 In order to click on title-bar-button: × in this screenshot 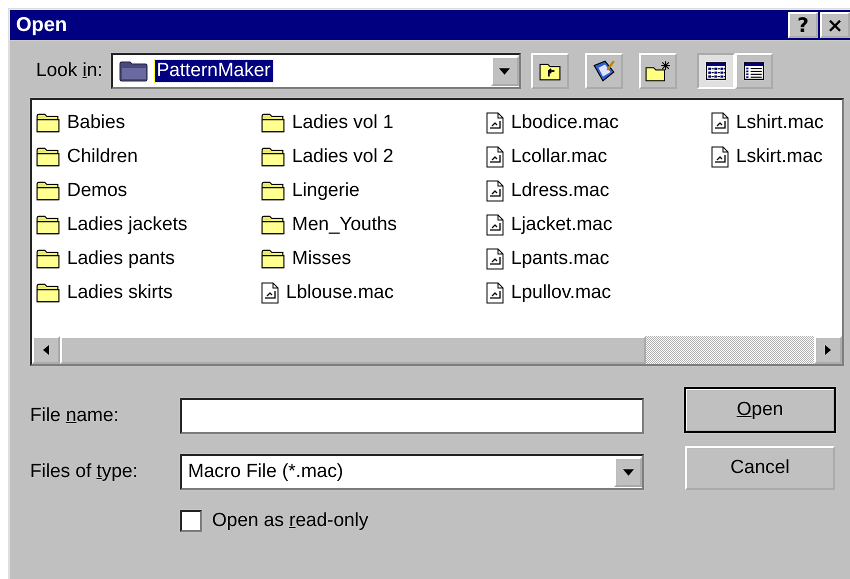, I will do `click(835, 25)`.